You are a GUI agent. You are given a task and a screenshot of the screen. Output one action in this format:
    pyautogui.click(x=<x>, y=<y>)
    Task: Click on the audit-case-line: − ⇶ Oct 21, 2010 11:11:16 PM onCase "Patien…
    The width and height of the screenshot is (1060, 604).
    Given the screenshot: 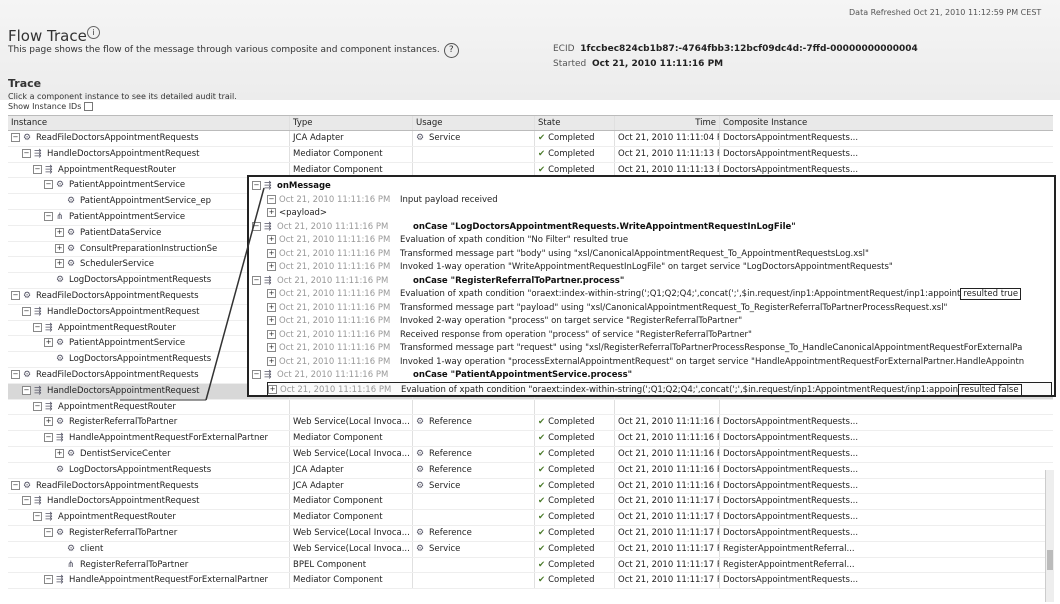 What is the action you would take?
    pyautogui.click(x=442, y=375)
    